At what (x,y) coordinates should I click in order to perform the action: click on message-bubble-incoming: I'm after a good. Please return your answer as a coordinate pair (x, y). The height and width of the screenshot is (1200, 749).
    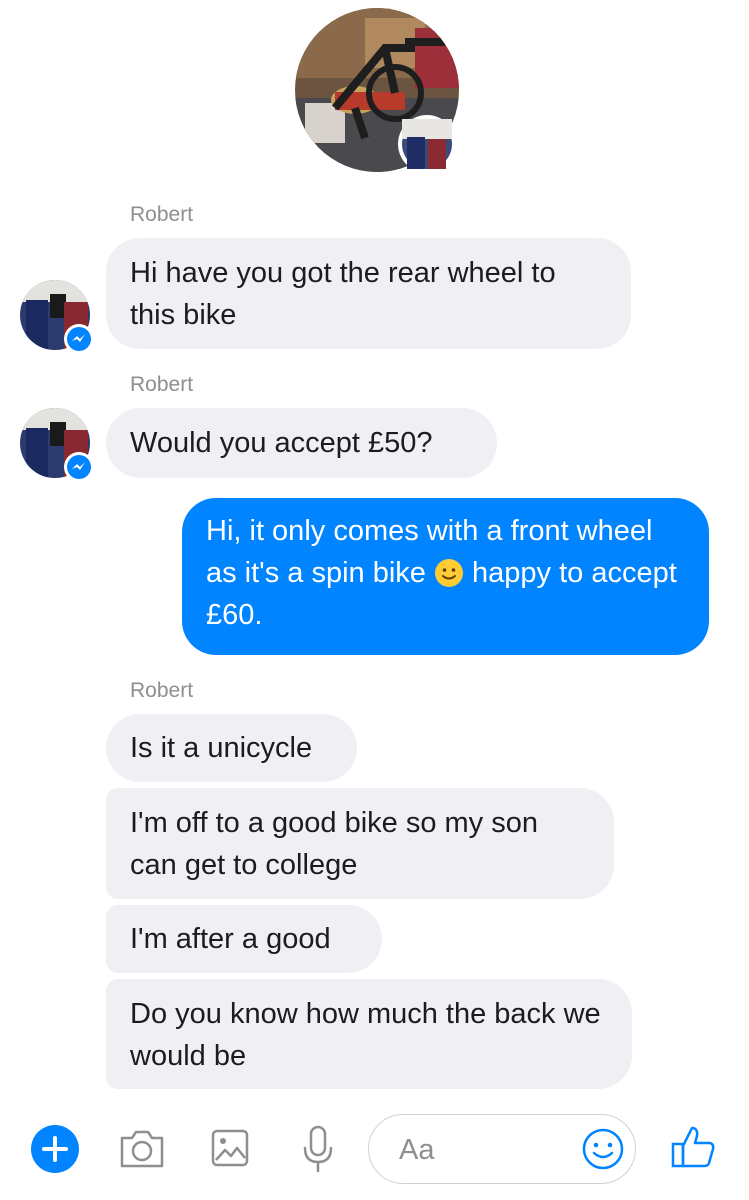
    Looking at the image, I should click on (244, 939).